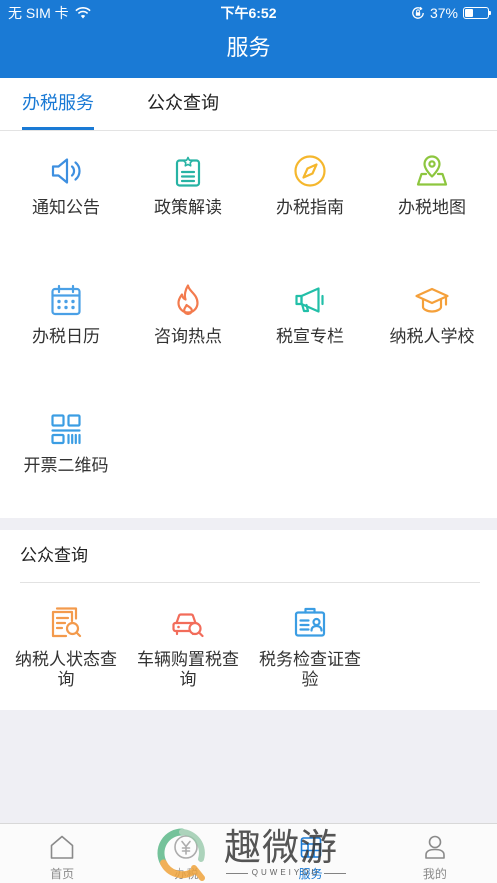 This screenshot has height=883, width=497. What do you see at coordinates (66, 195) in the screenshot?
I see `service-item-notice: 通知公告` at bounding box center [66, 195].